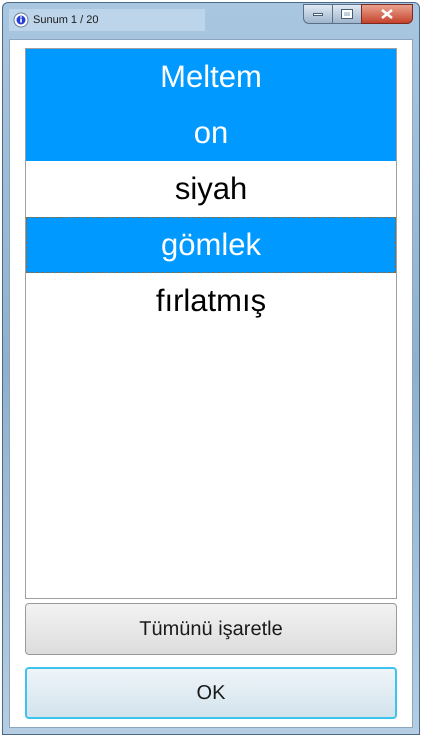  I want to click on maximize-button, so click(347, 14).